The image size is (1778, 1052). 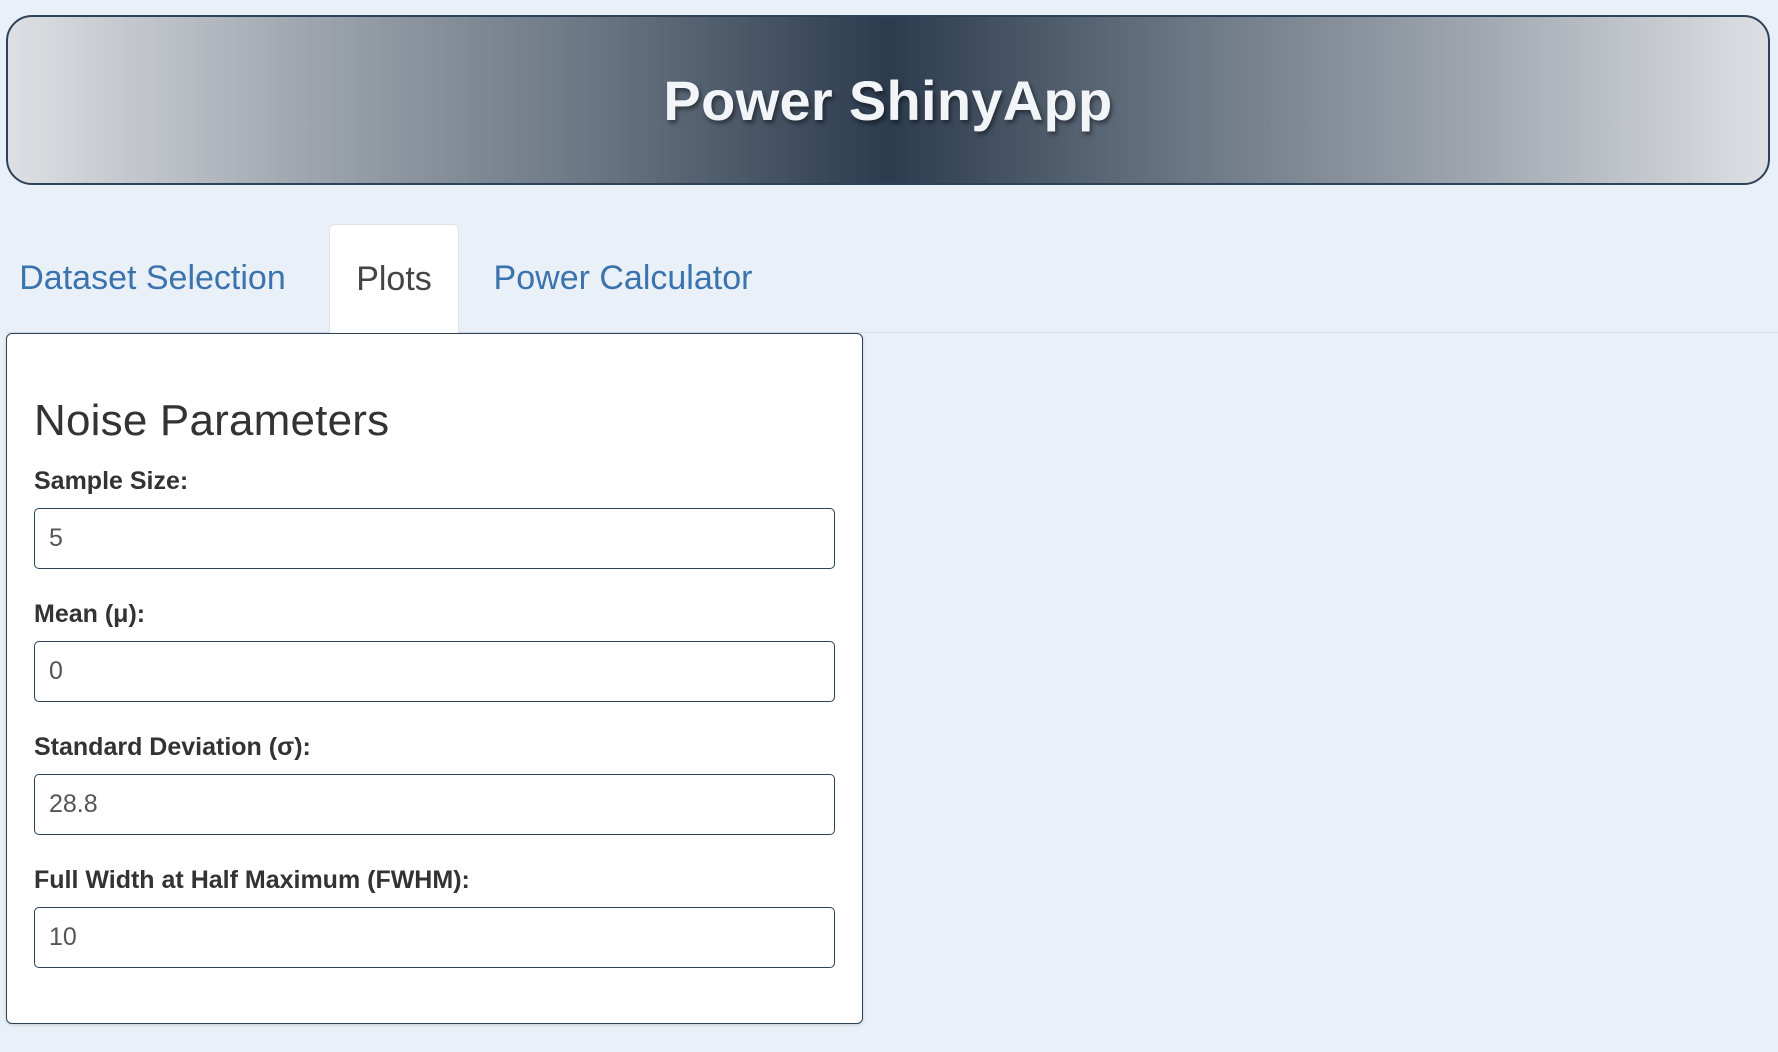 I want to click on tab-dataset-selection: Dataset Selection, so click(x=152, y=278).